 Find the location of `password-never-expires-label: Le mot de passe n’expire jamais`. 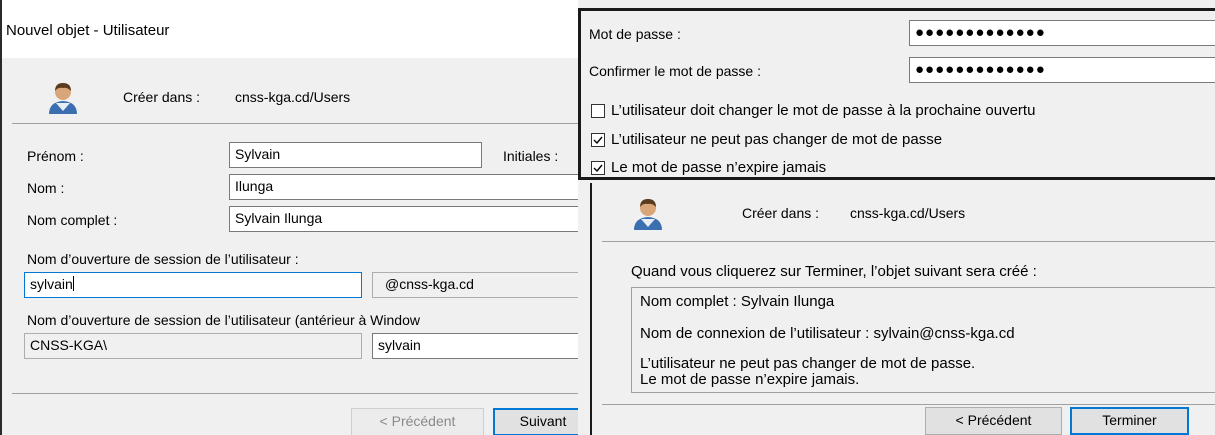

password-never-expires-label: Le mot de passe n’expire jamais is located at coordinates (719, 167).